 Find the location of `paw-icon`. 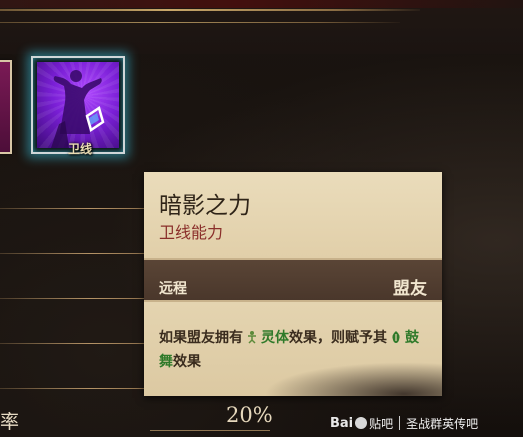

paw-icon is located at coordinates (361, 423).